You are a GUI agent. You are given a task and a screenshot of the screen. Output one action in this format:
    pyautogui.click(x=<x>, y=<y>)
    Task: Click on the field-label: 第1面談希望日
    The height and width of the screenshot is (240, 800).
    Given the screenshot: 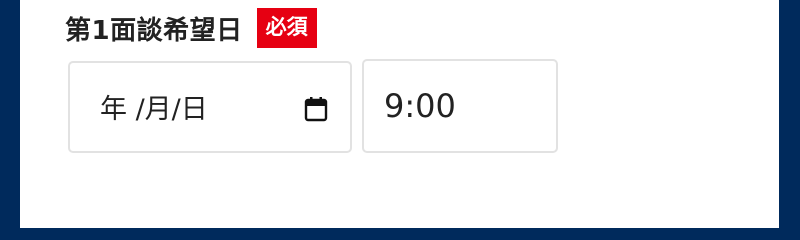 What is the action you would take?
    pyautogui.click(x=154, y=30)
    